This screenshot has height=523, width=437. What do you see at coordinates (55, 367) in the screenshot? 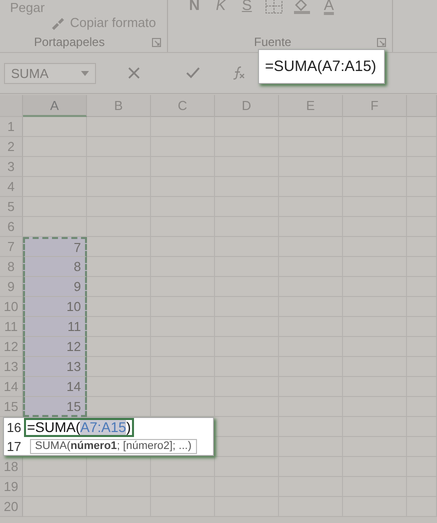
I see `table-cell: 13` at bounding box center [55, 367].